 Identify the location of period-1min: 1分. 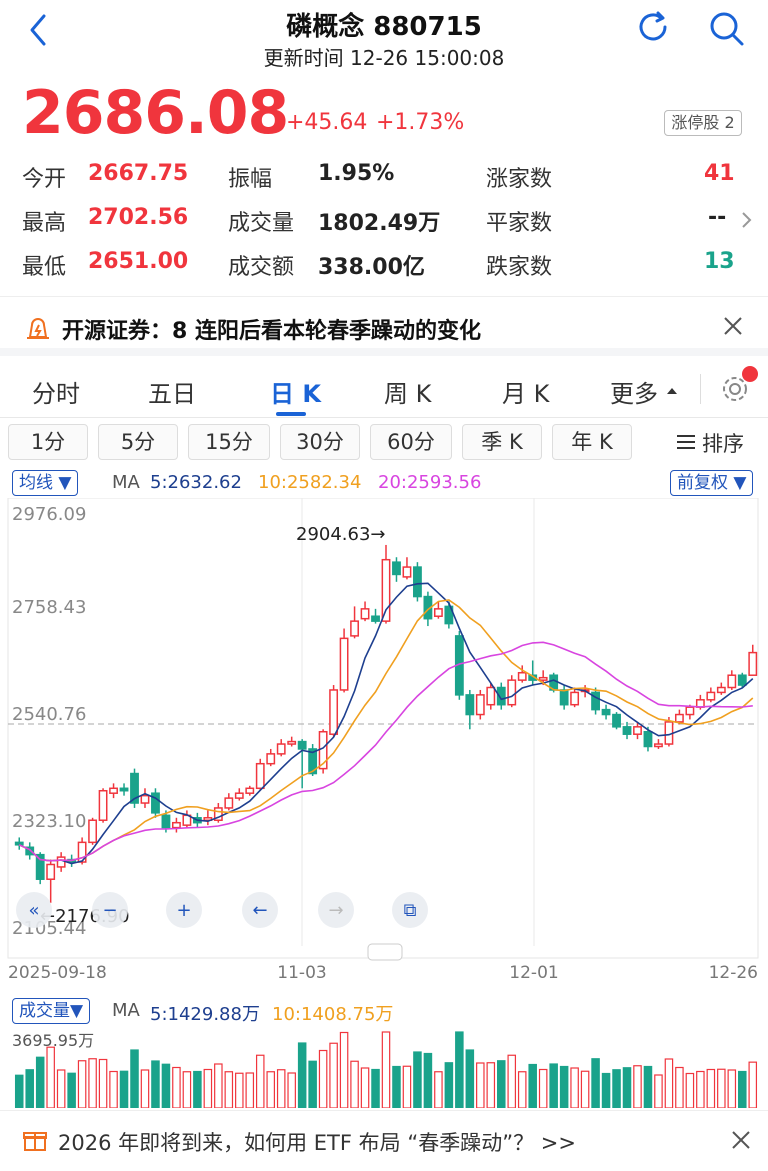
(48, 442).